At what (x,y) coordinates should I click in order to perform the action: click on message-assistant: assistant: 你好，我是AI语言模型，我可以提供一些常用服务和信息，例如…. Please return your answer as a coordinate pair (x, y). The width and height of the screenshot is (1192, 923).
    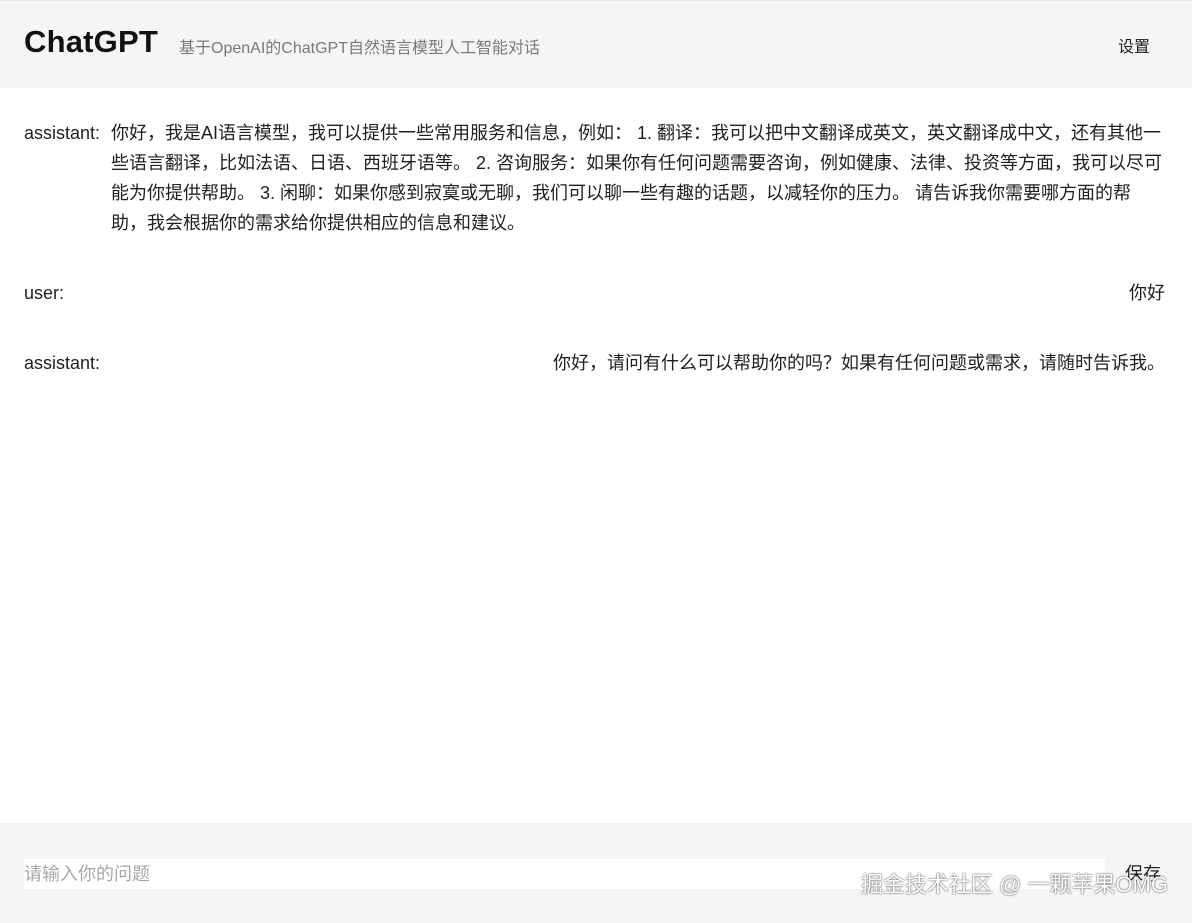
    Looking at the image, I should click on (594, 178).